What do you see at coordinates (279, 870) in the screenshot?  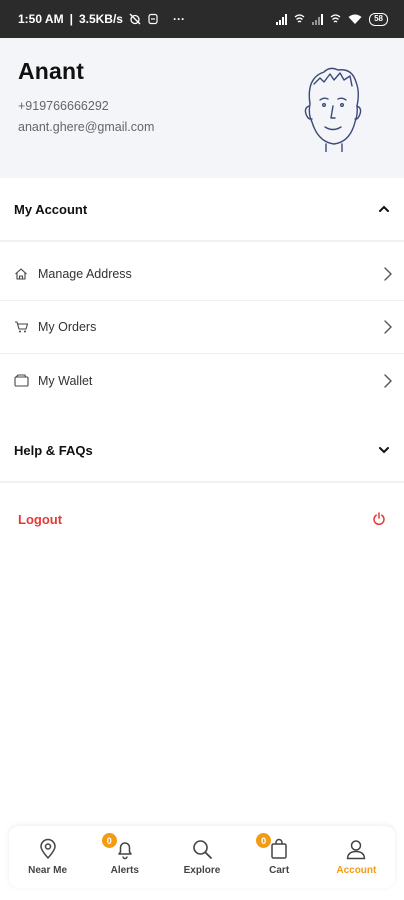 I see `nav-label: Cart` at bounding box center [279, 870].